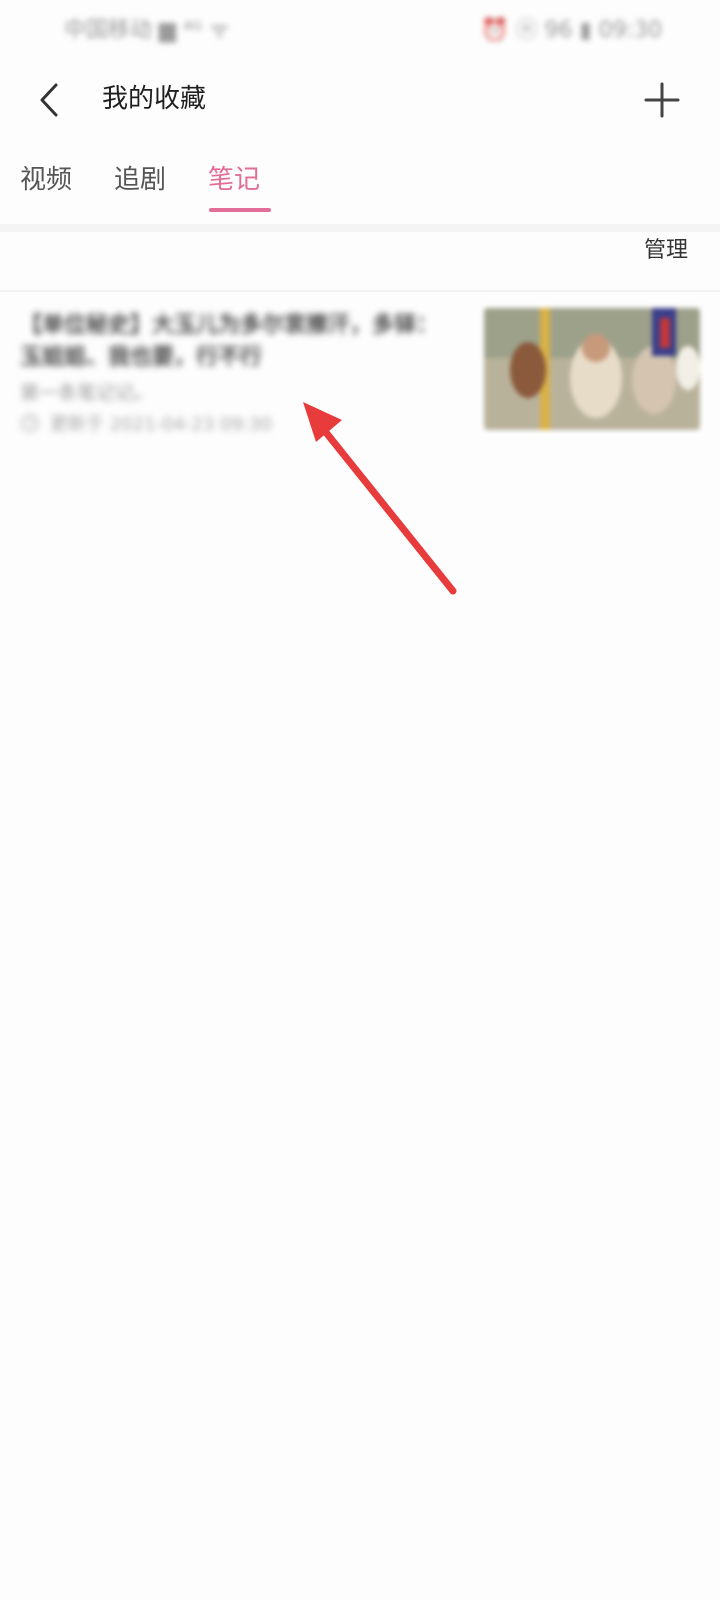 The image size is (720, 1600). I want to click on tab-bar: 视频 追剧 笔记, so click(360, 188).